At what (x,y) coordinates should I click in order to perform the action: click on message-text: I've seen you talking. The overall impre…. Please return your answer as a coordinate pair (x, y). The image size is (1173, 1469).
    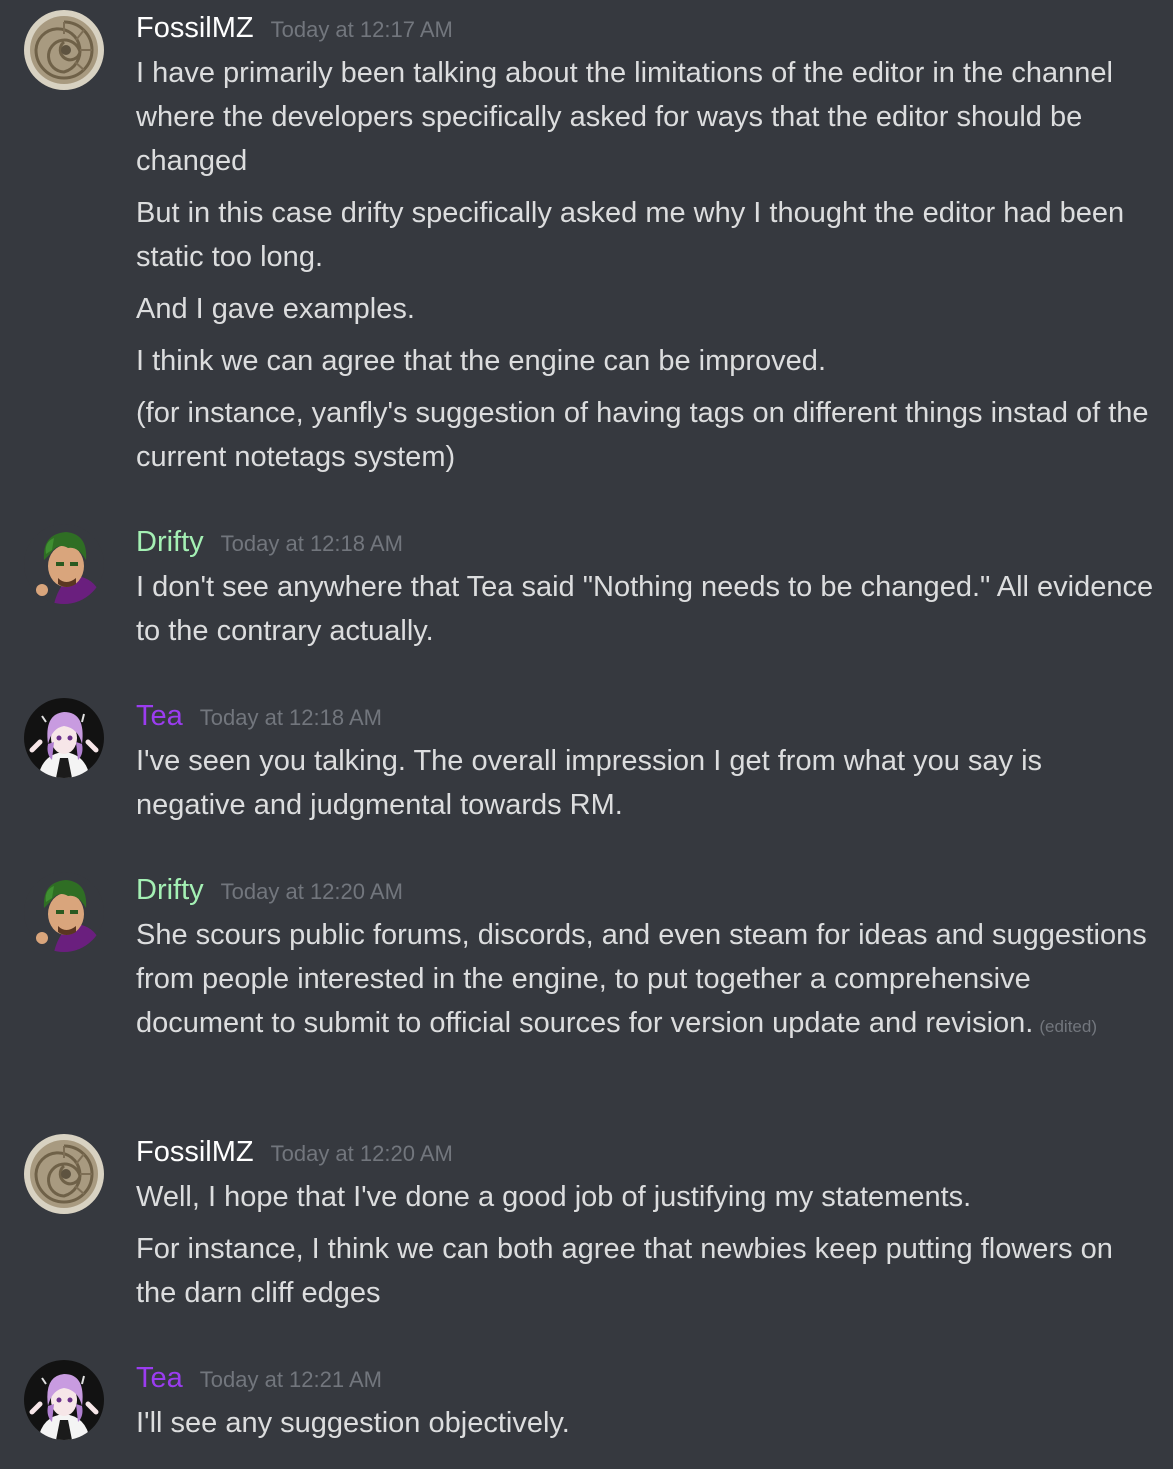
    Looking at the image, I should click on (589, 783).